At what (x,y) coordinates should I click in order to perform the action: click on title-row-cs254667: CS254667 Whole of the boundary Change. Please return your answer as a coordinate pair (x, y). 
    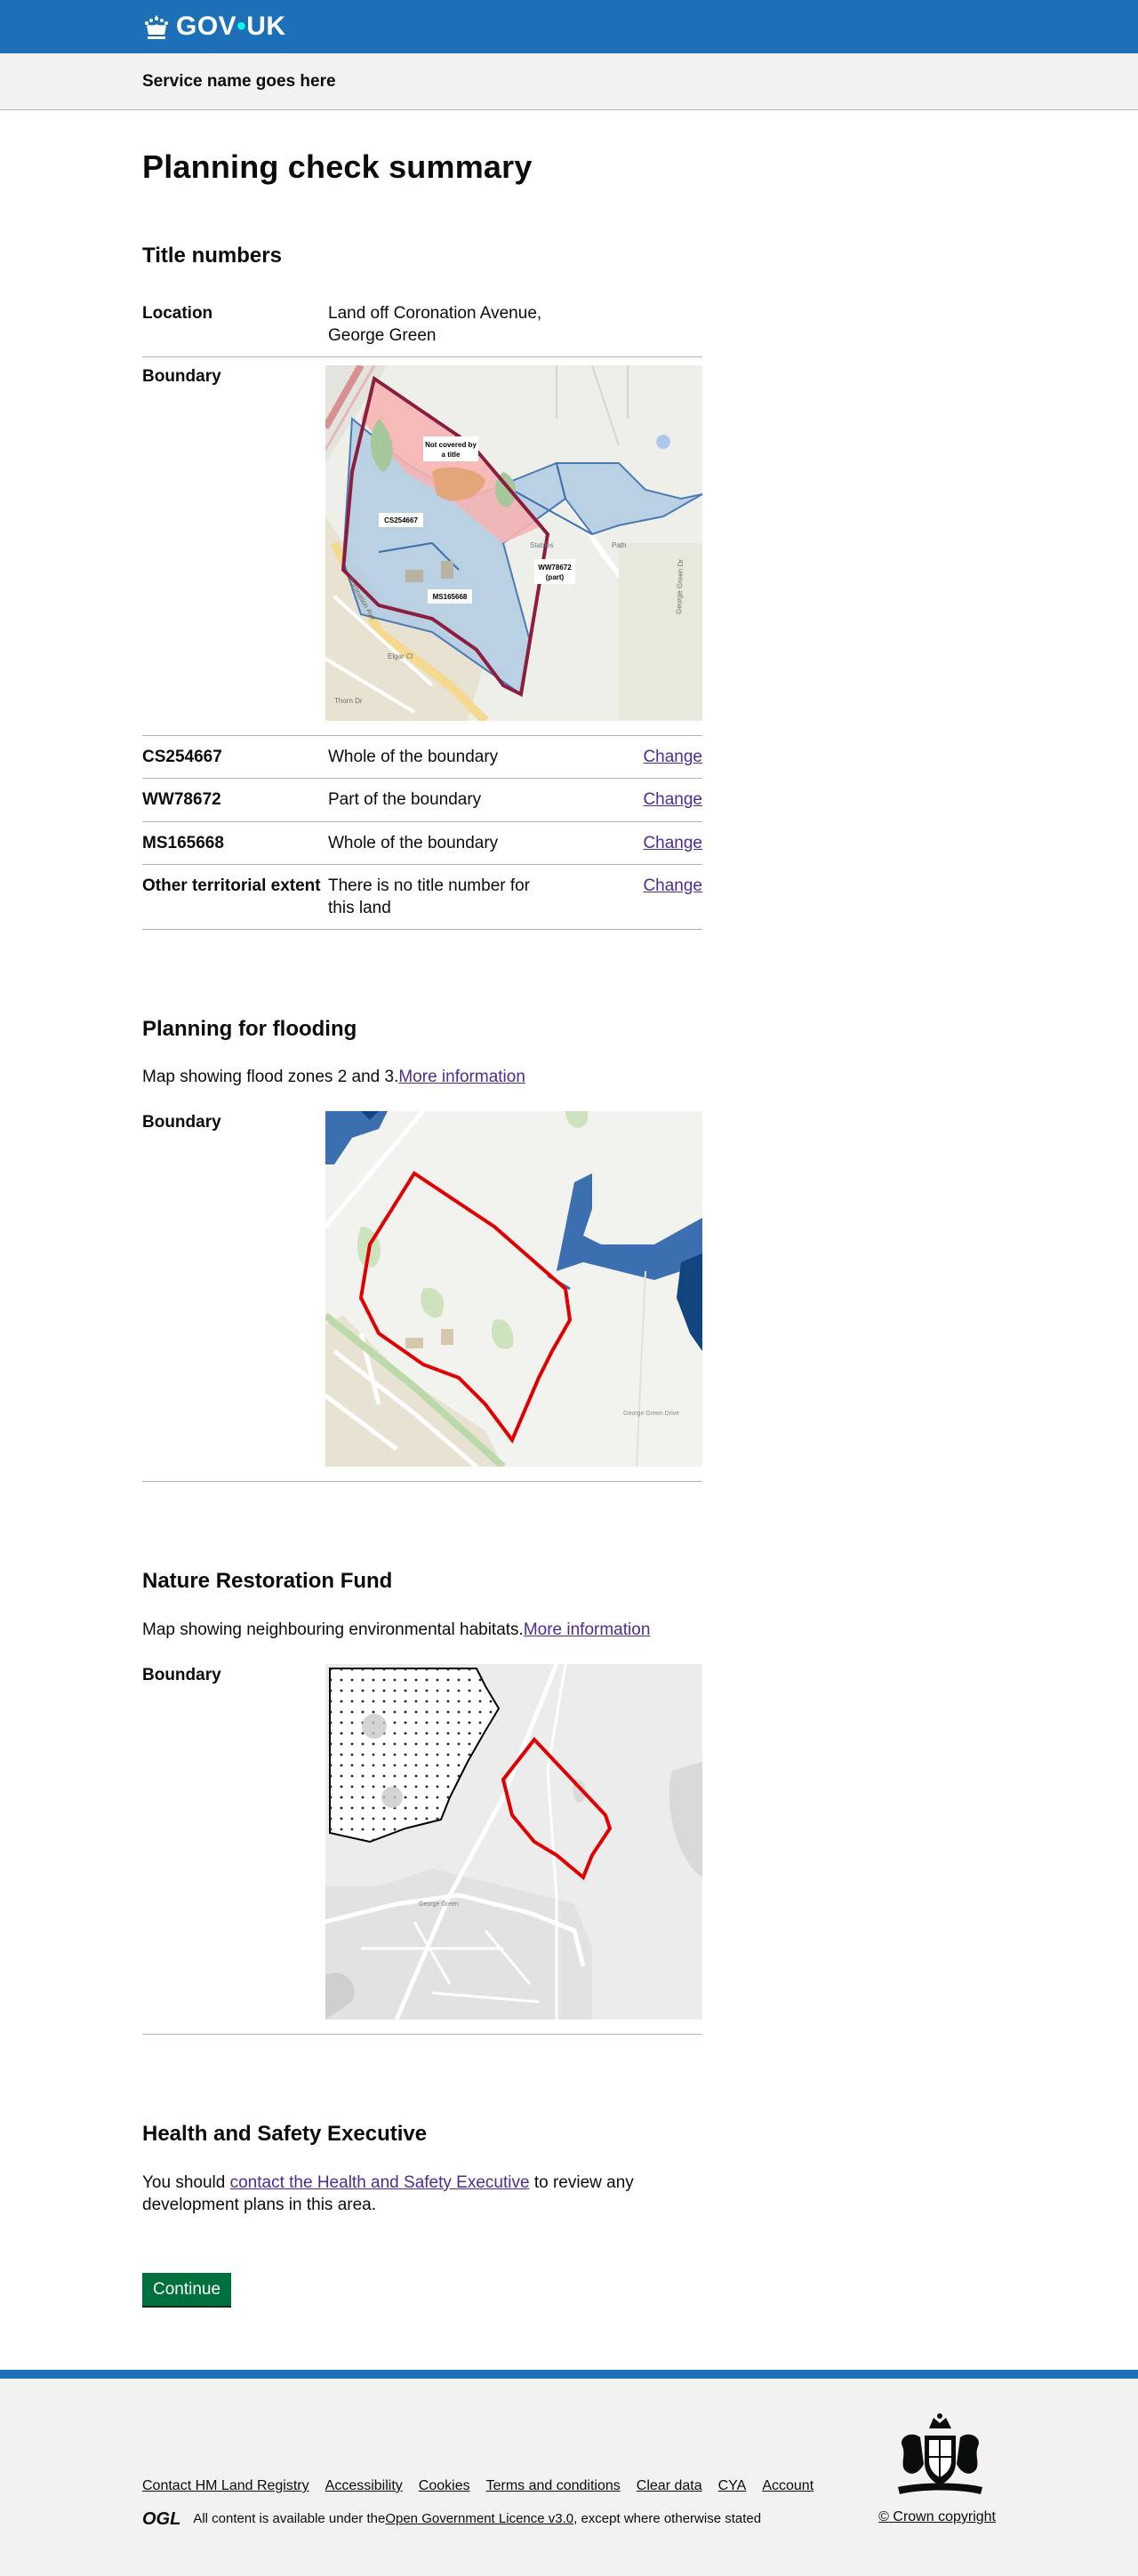
    Looking at the image, I should click on (422, 758).